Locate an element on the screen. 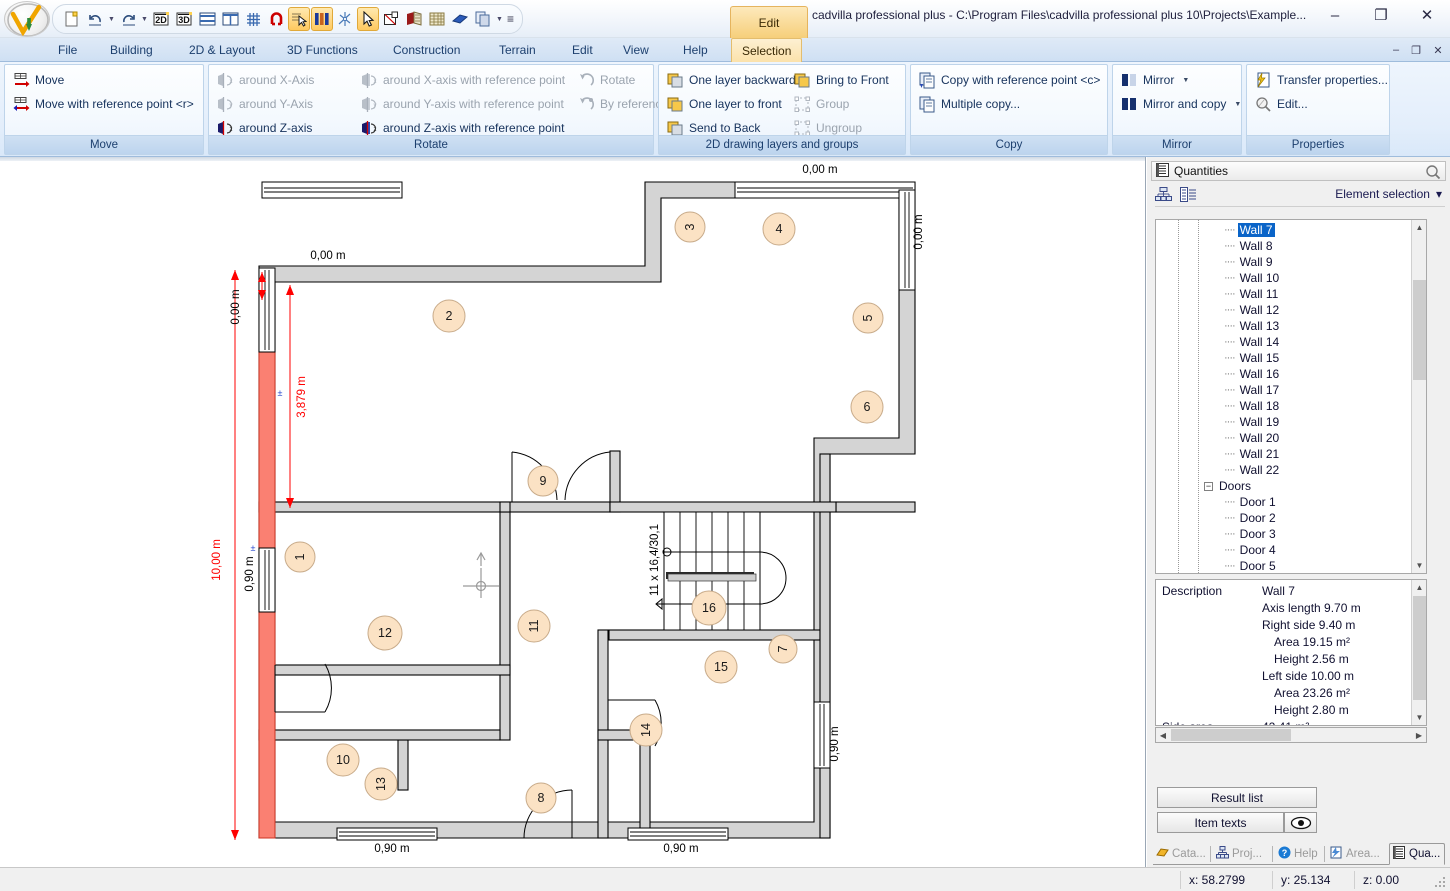 The image size is (1450, 891). redo-dropdown-icon: ▼ is located at coordinates (144, 19).